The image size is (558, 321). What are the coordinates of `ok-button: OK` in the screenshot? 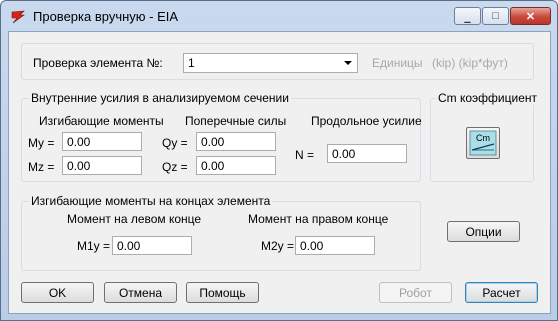 It's located at (57, 292).